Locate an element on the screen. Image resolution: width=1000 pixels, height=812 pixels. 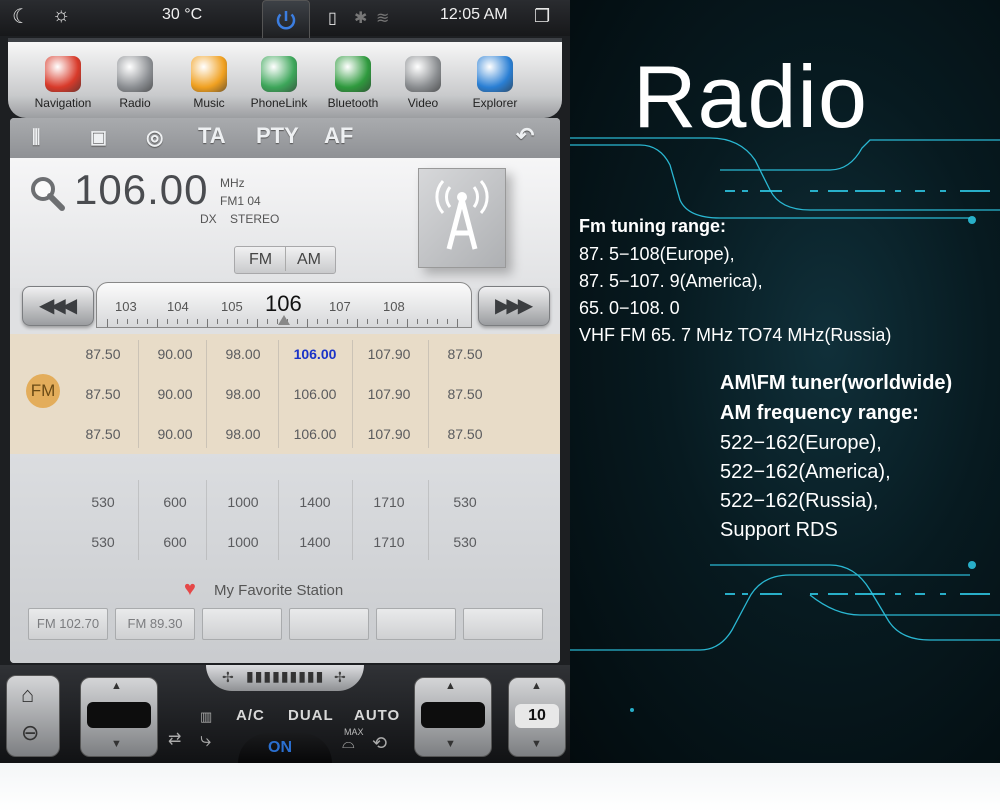
seat-airflow-icon: ⤷ is located at coordinates (205, 740).